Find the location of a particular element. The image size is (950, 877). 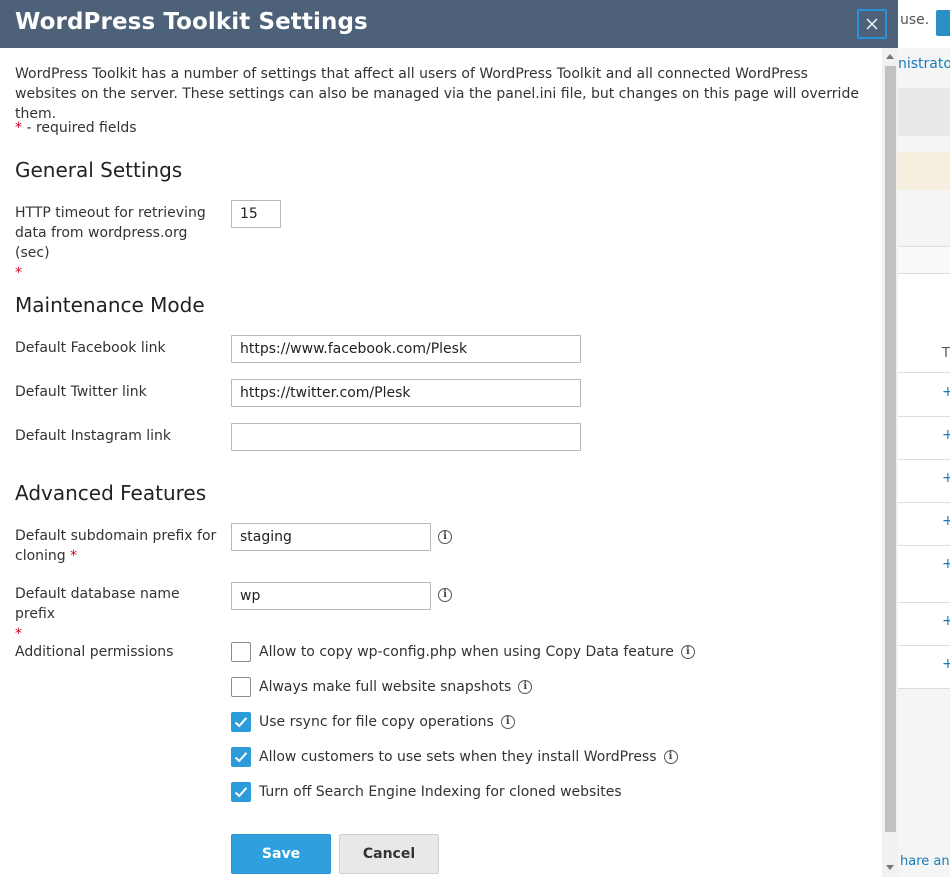

scroll-up-icon is located at coordinates (890, 56).